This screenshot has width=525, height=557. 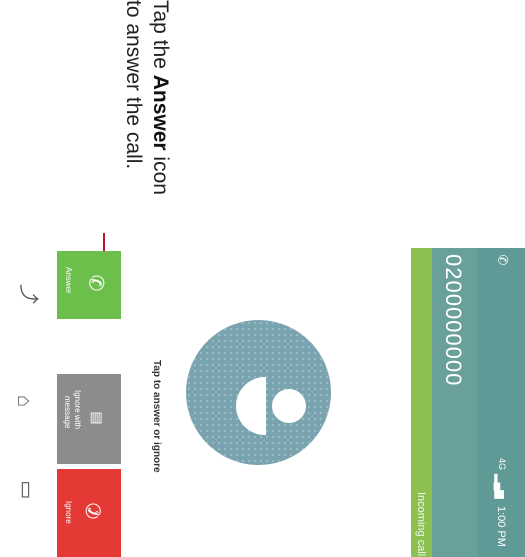 What do you see at coordinates (94, 511) in the screenshot?
I see `hang-up-icon: ✆` at bounding box center [94, 511].